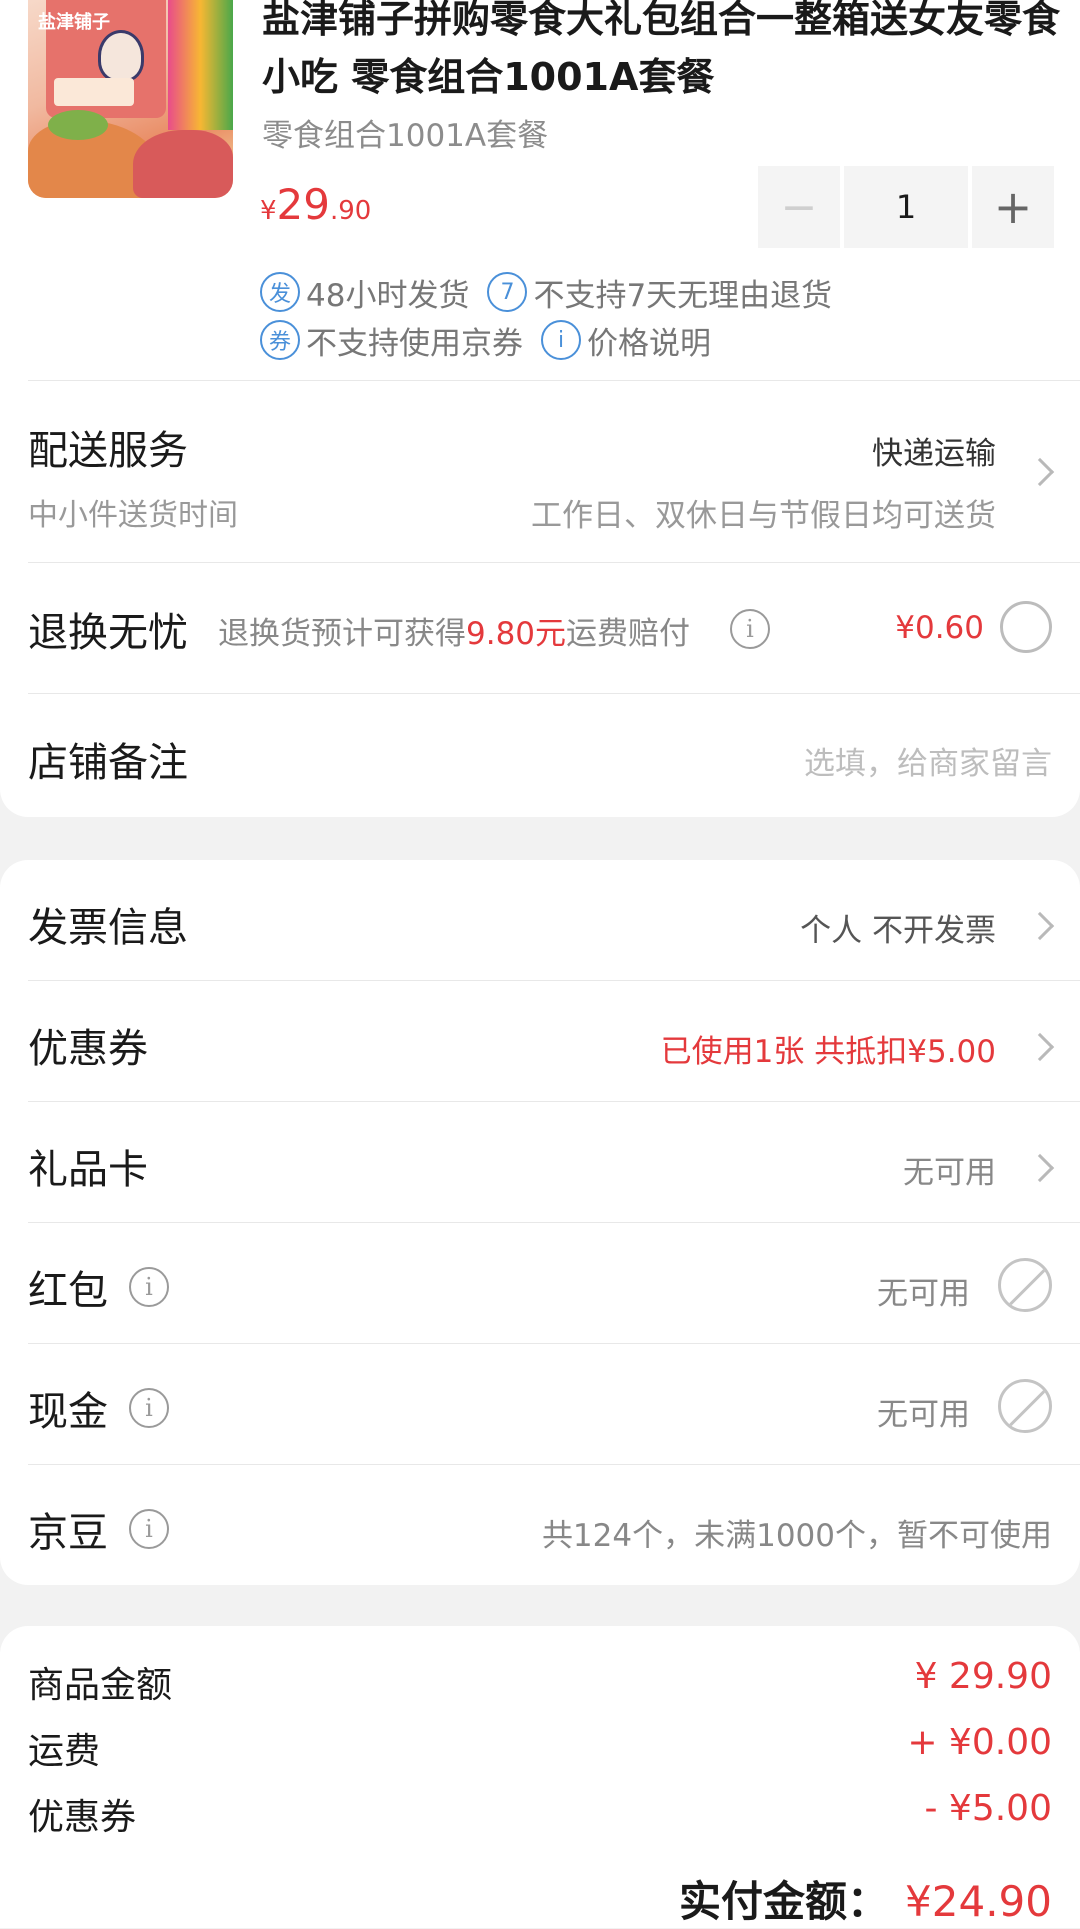  I want to click on tag-no-7day-return: 7 不支持7天无理由退货, so click(659, 292).